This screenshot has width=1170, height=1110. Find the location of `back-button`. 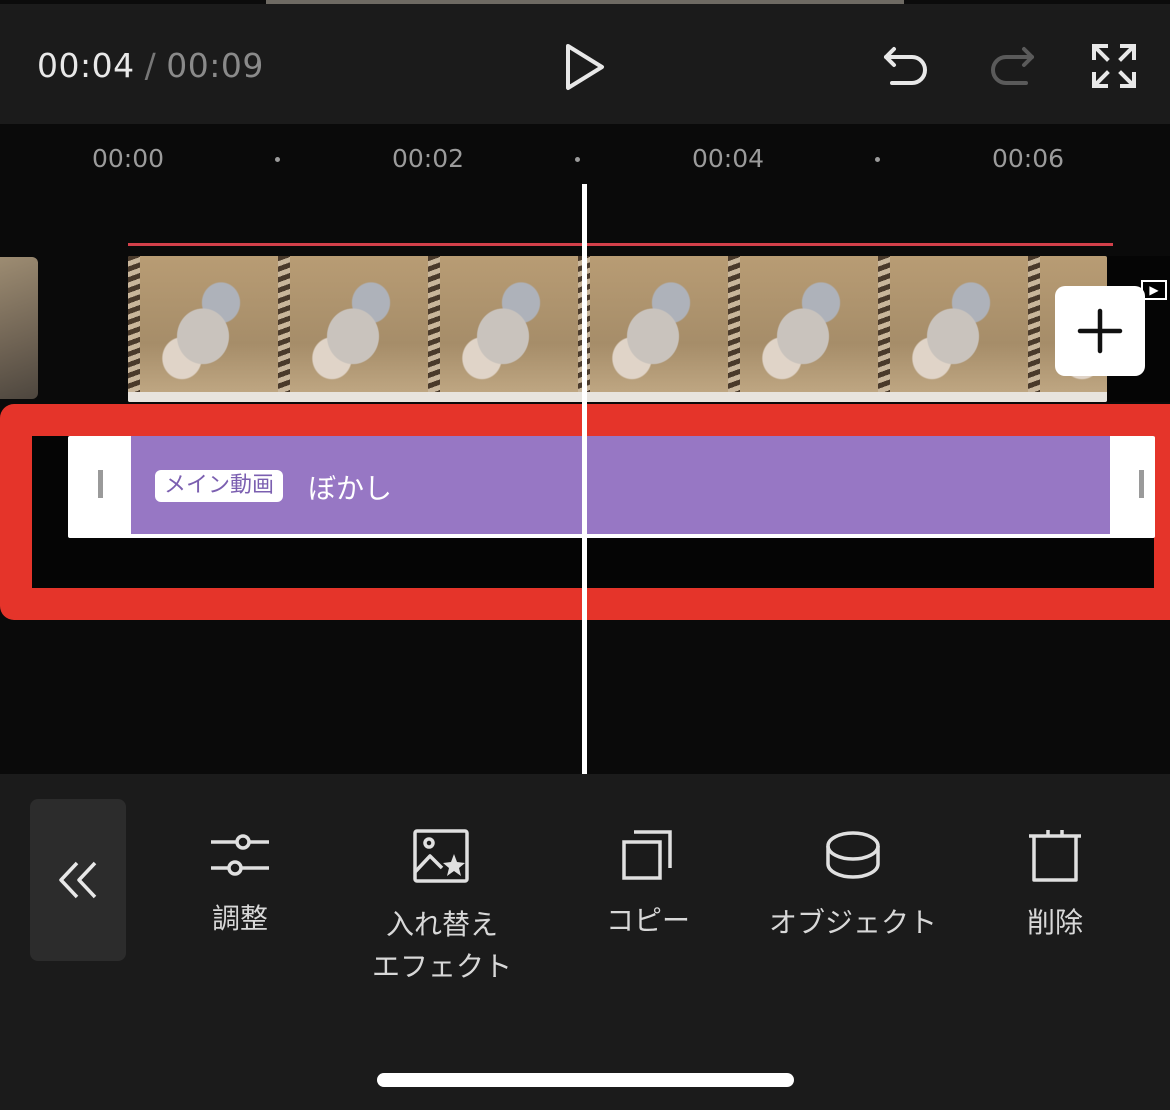

back-button is located at coordinates (78, 880).